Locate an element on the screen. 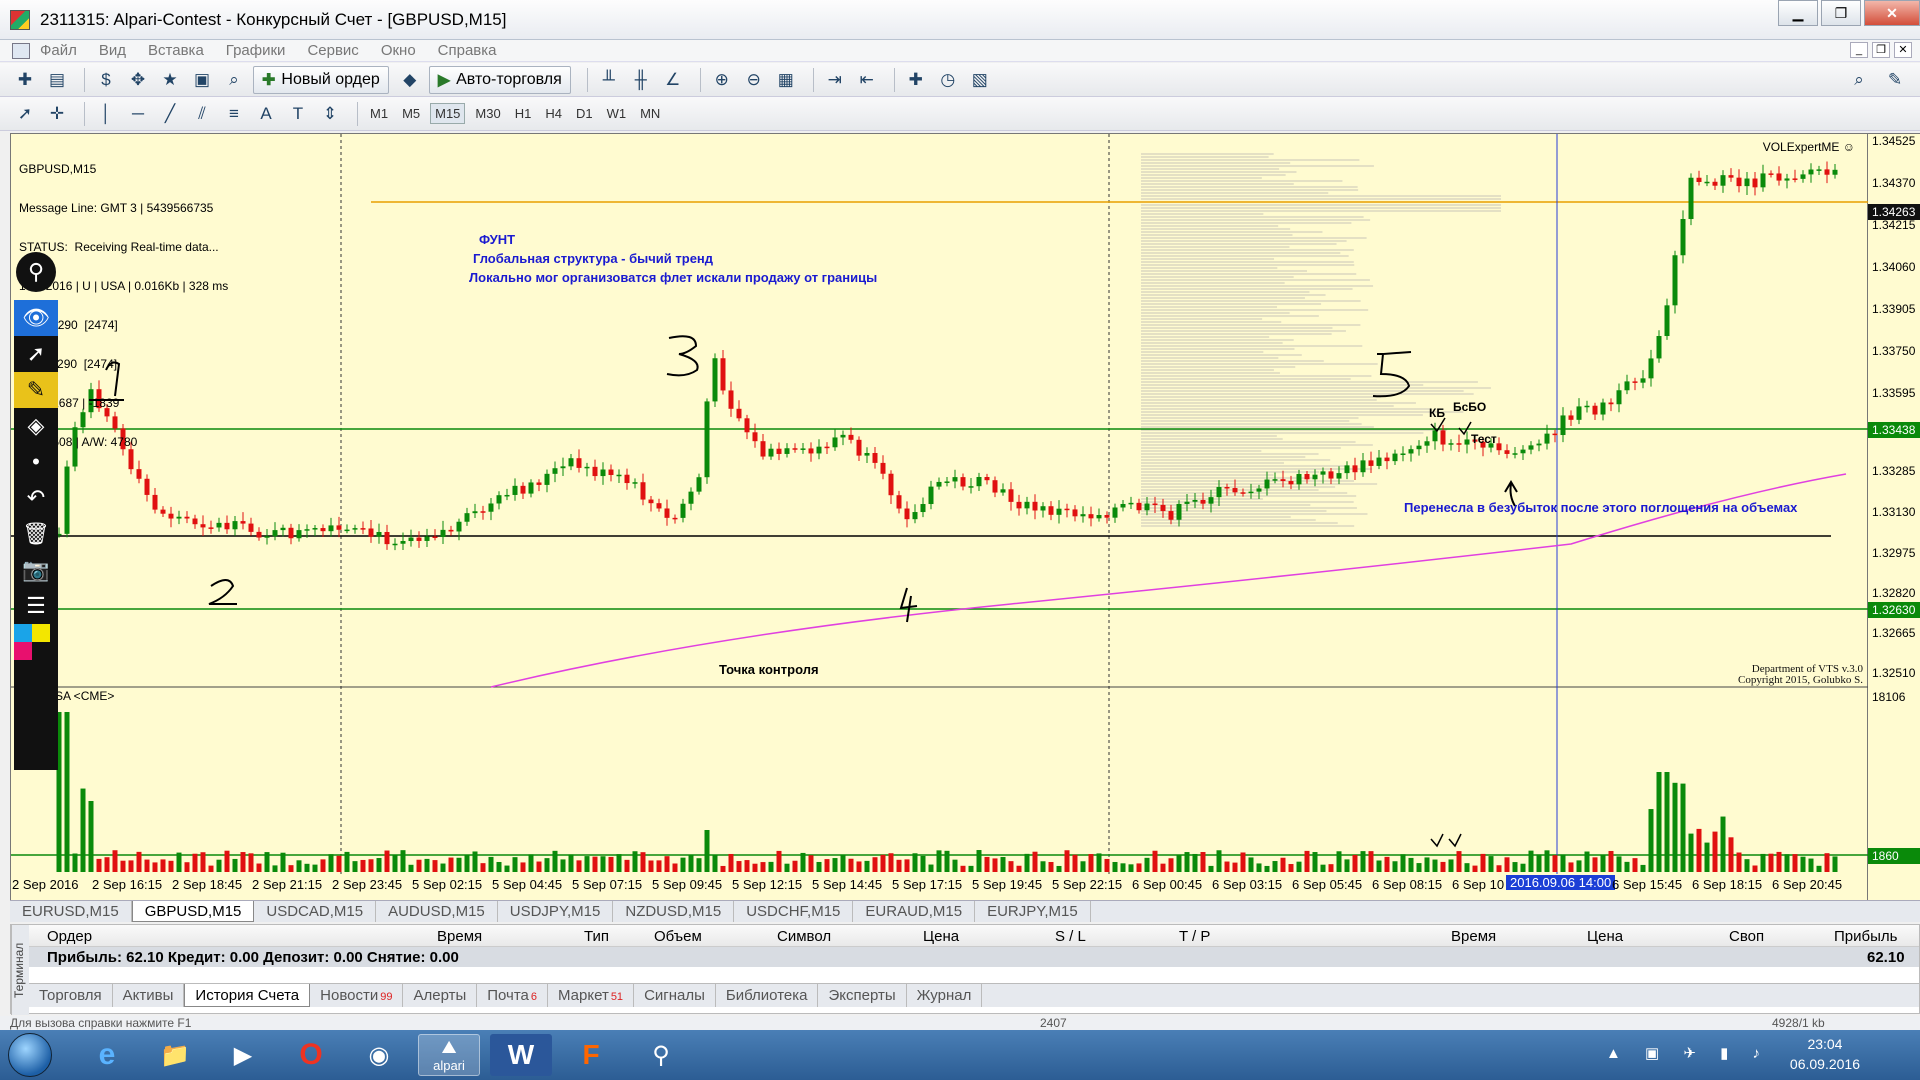 The image size is (1920, 1080). color-swatch-cyan is located at coordinates (23, 633).